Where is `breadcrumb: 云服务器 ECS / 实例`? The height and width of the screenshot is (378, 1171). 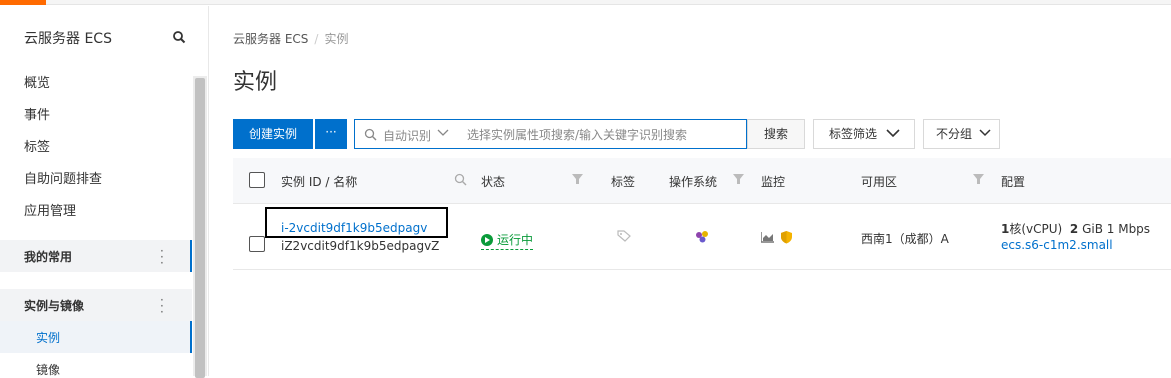
breadcrumb: 云服务器 ECS / 实例 is located at coordinates (290, 38).